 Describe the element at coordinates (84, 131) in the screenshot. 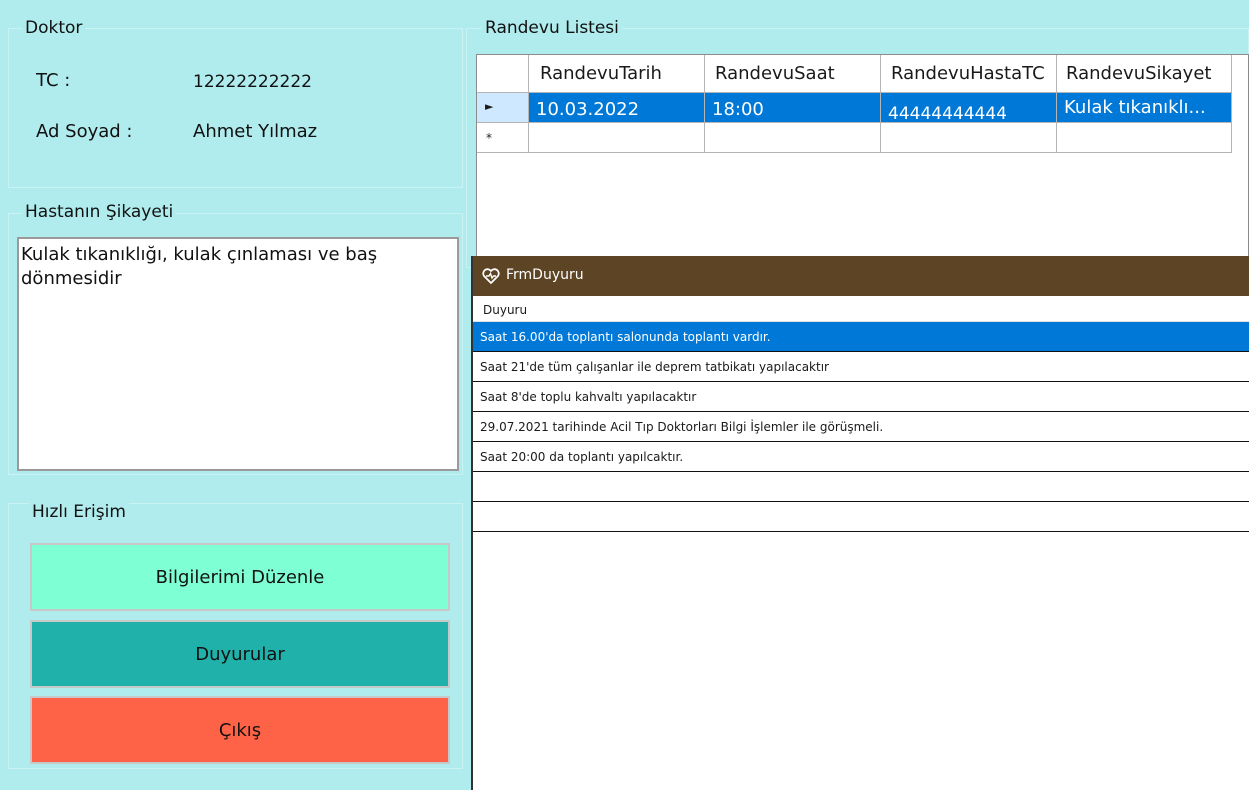

I see `name-label: Ad Soyad :` at that location.